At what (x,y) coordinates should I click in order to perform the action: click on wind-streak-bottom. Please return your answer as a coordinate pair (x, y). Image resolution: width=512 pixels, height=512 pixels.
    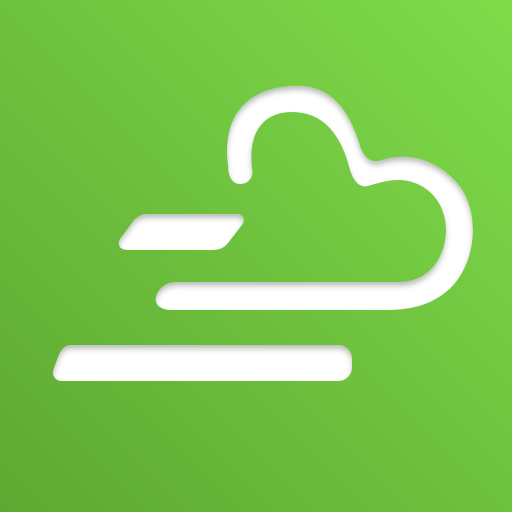
    Looking at the image, I should click on (202, 363).